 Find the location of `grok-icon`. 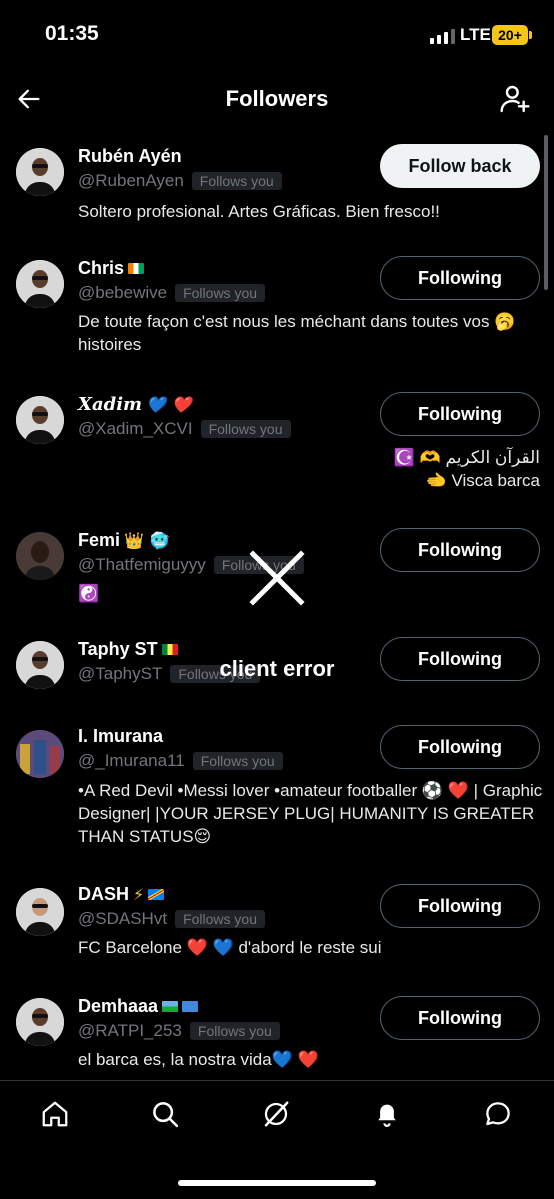

grok-icon is located at coordinates (276, 1114).